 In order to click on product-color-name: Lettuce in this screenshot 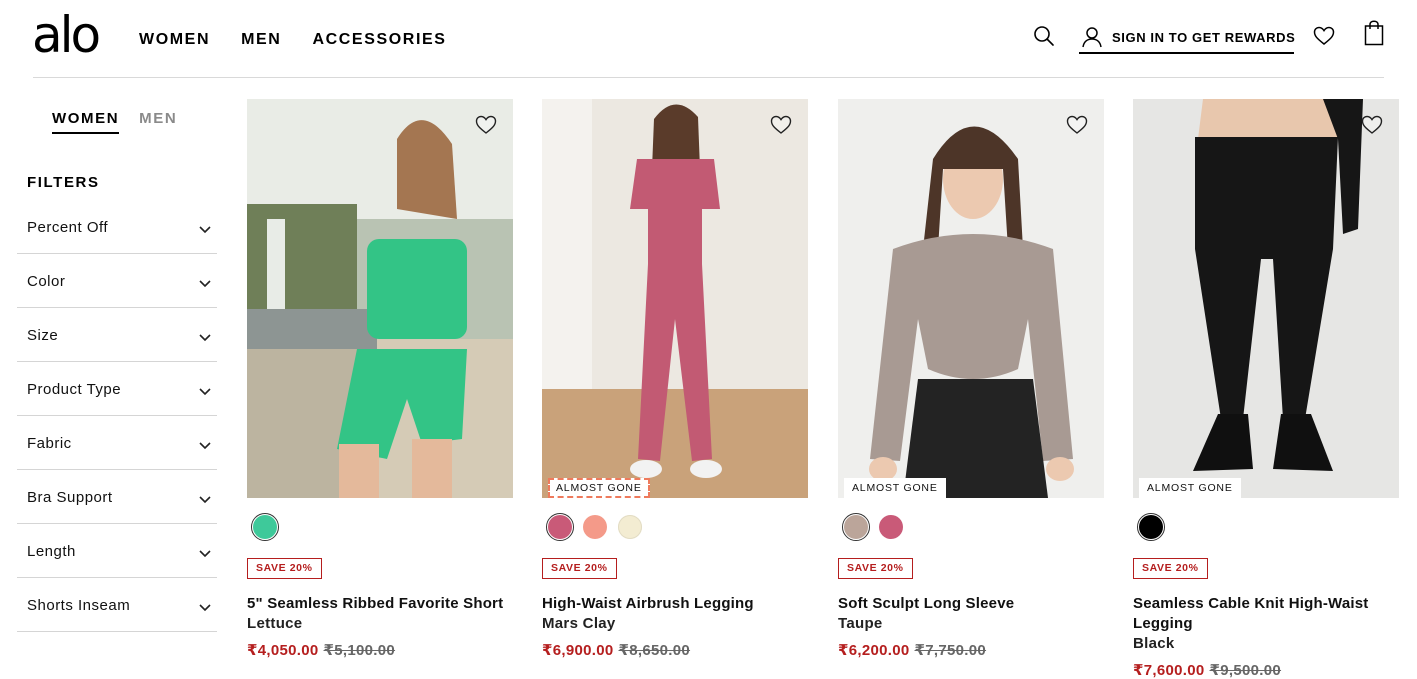, I will do `click(275, 623)`.